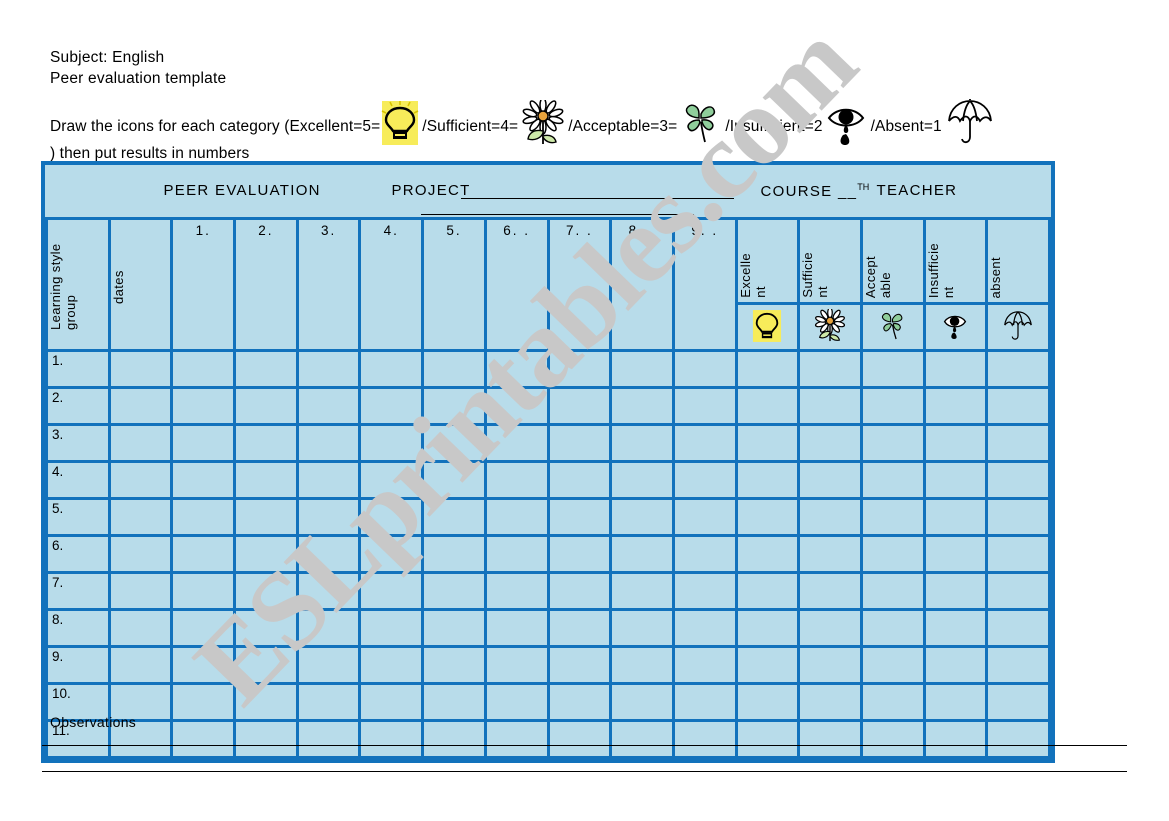 The width and height of the screenshot is (1169, 821). I want to click on table-row: 11., so click(548, 739).